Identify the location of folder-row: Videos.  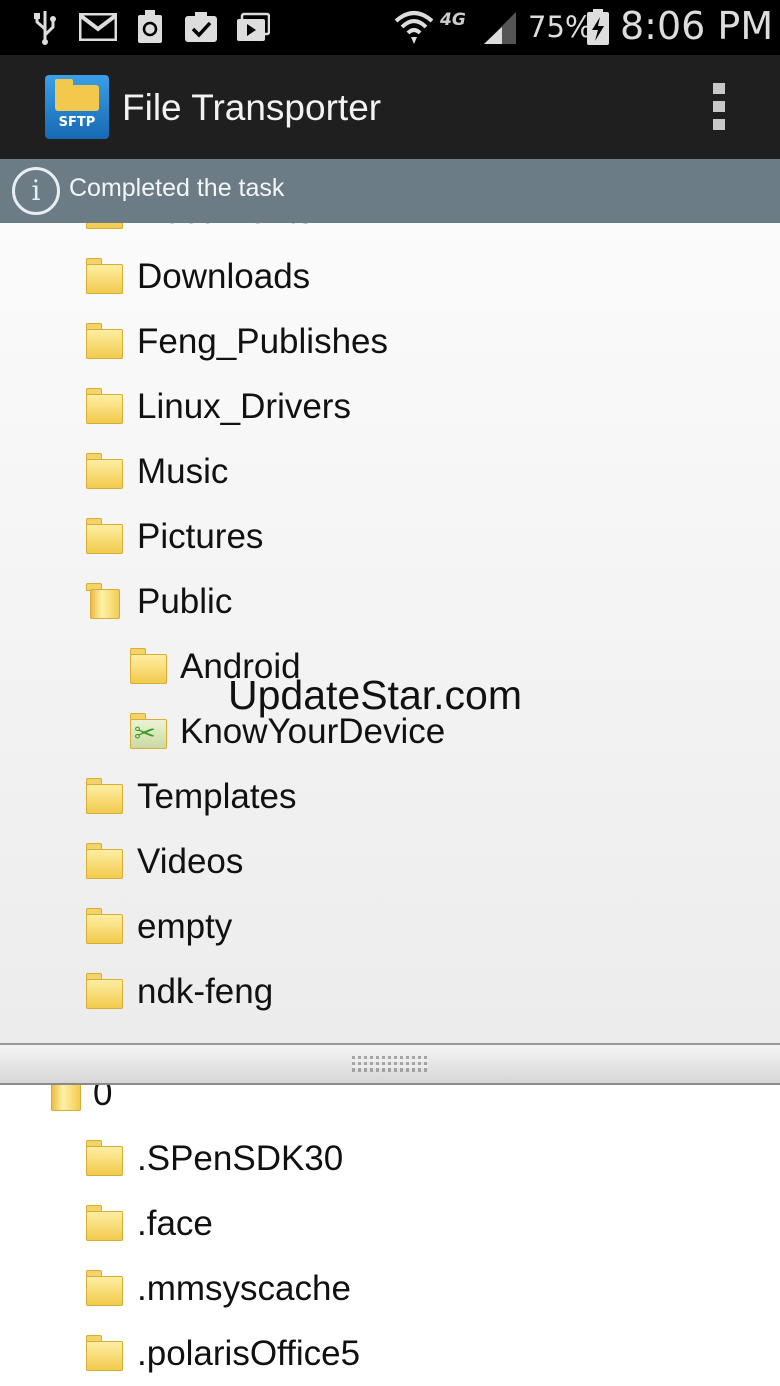
(390, 863).